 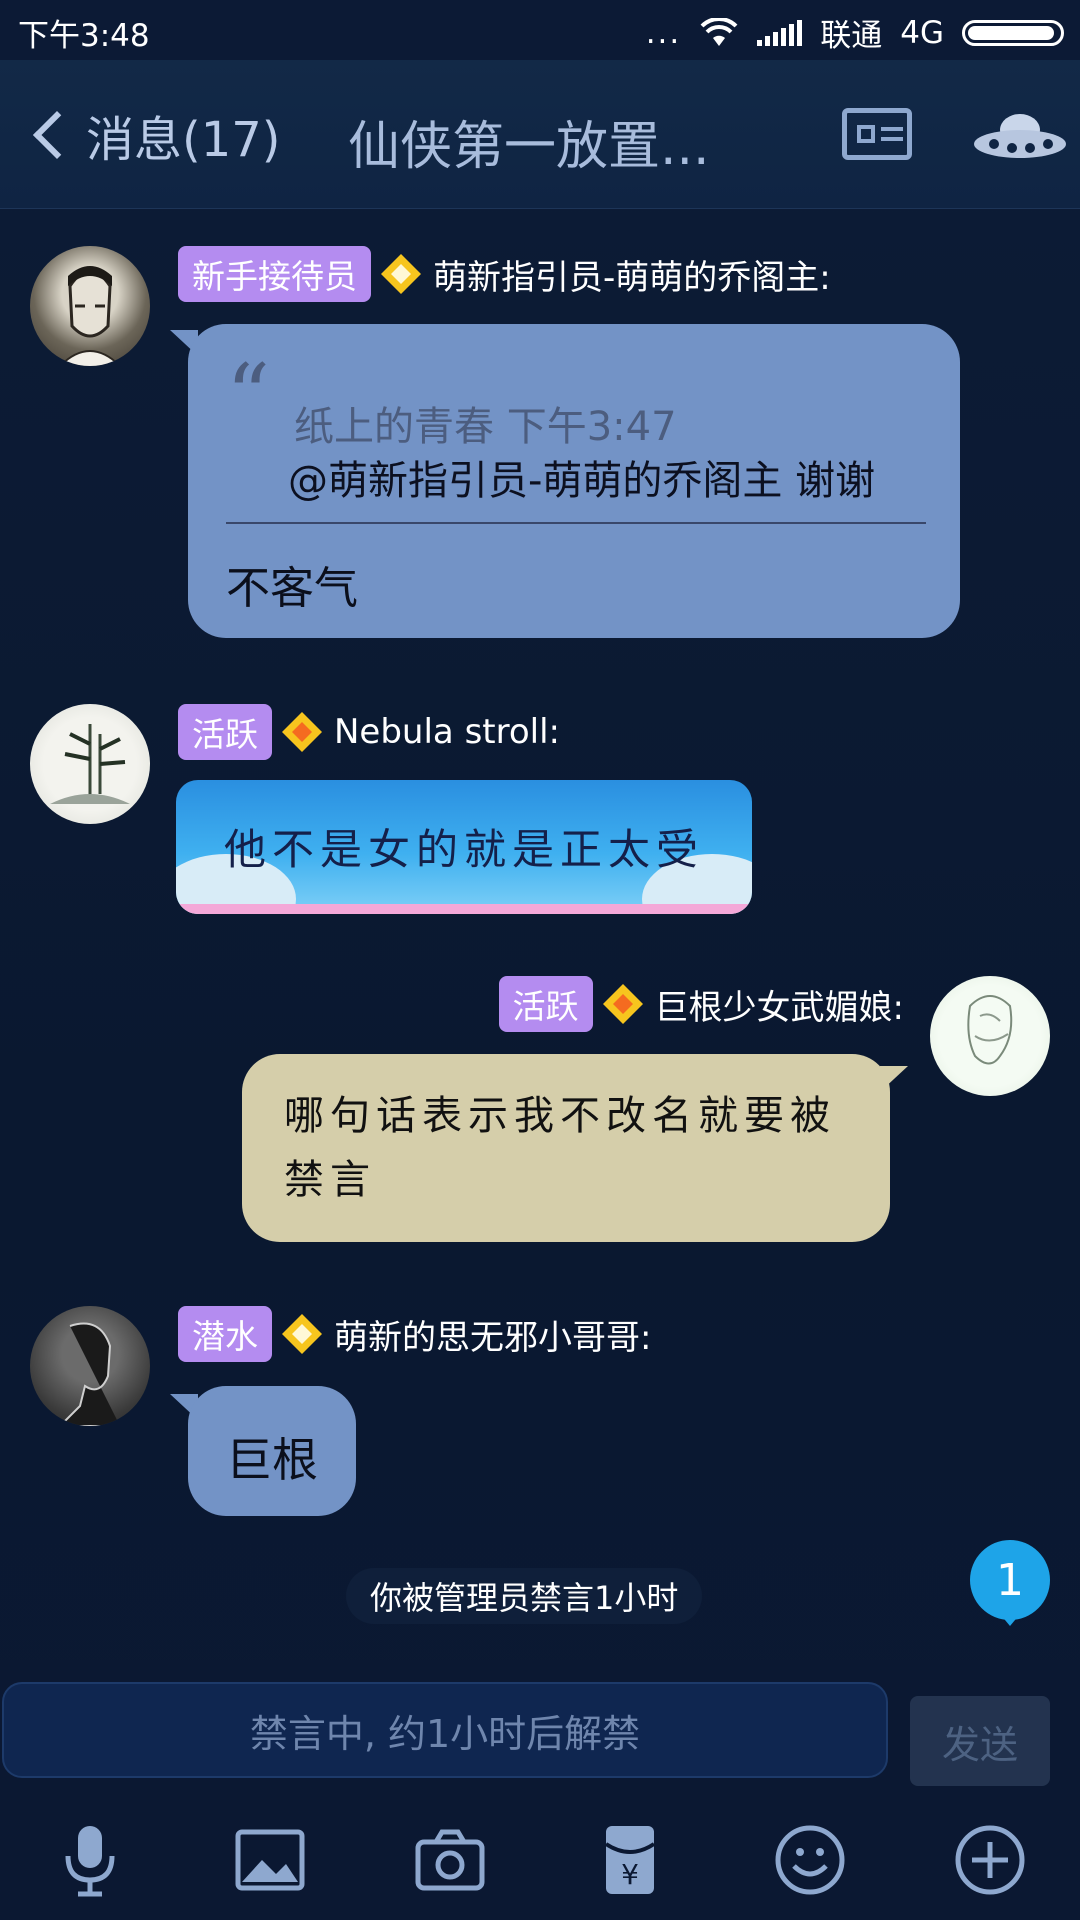 I want to click on sender-name: 萌新的思无邪小哥哥:, so click(x=493, y=1337).